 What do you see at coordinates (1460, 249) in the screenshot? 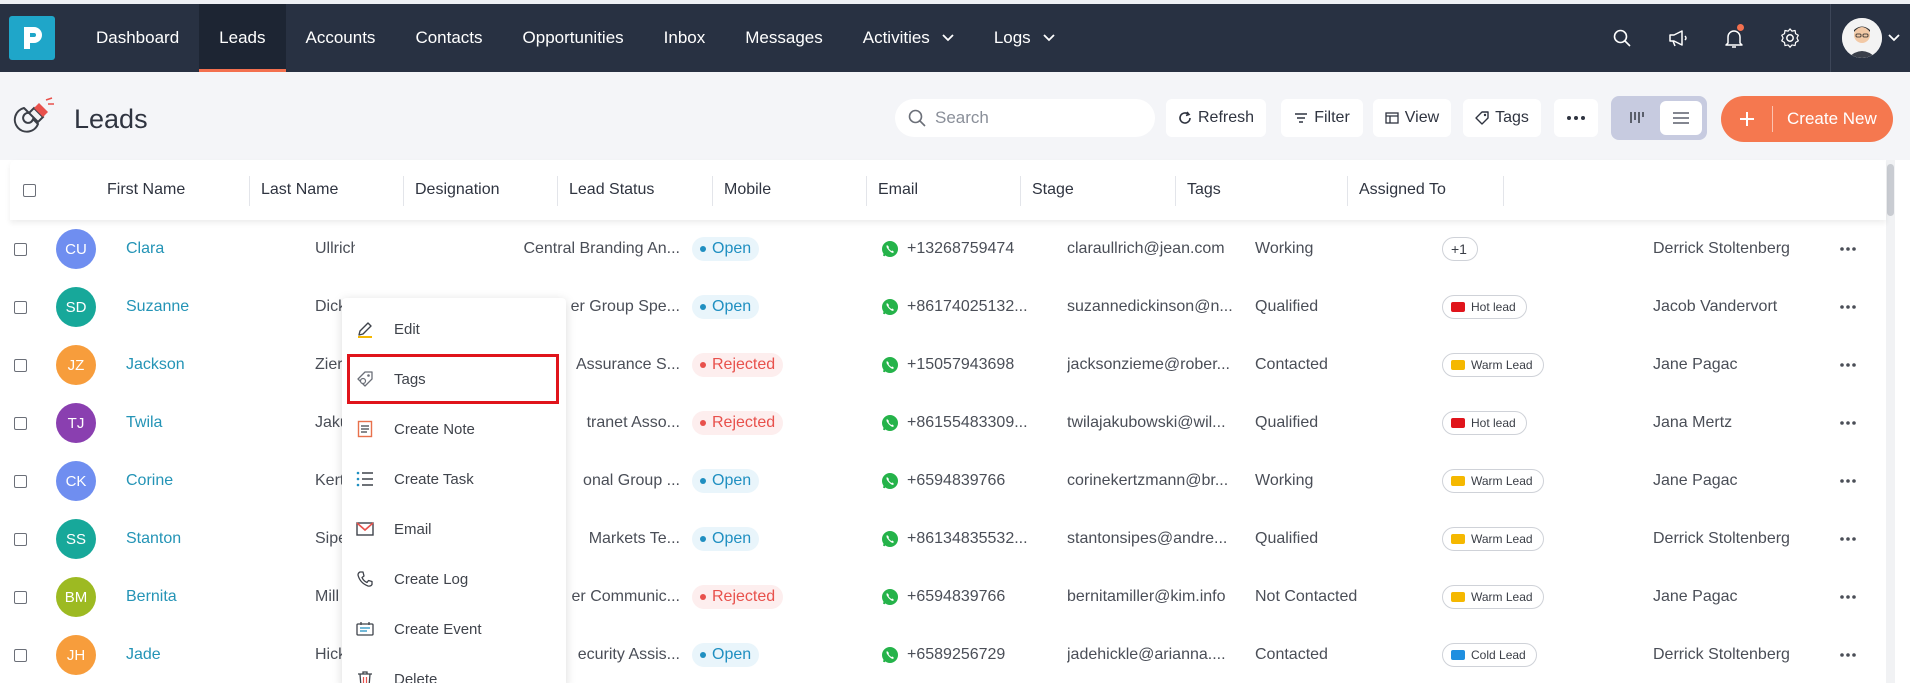
I see `tag-badge: +1` at bounding box center [1460, 249].